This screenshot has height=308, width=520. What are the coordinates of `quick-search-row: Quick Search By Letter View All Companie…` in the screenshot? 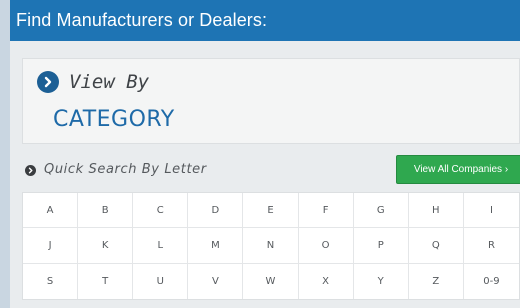 It's located at (271, 170).